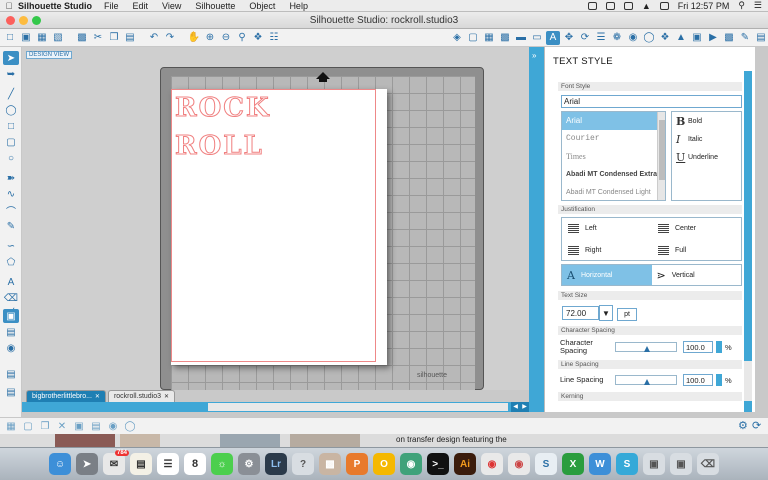 Image resolution: width=768 pixels, height=480 pixels. What do you see at coordinates (706, 121) in the screenshot?
I see `bold-option: B Bold` at bounding box center [706, 121].